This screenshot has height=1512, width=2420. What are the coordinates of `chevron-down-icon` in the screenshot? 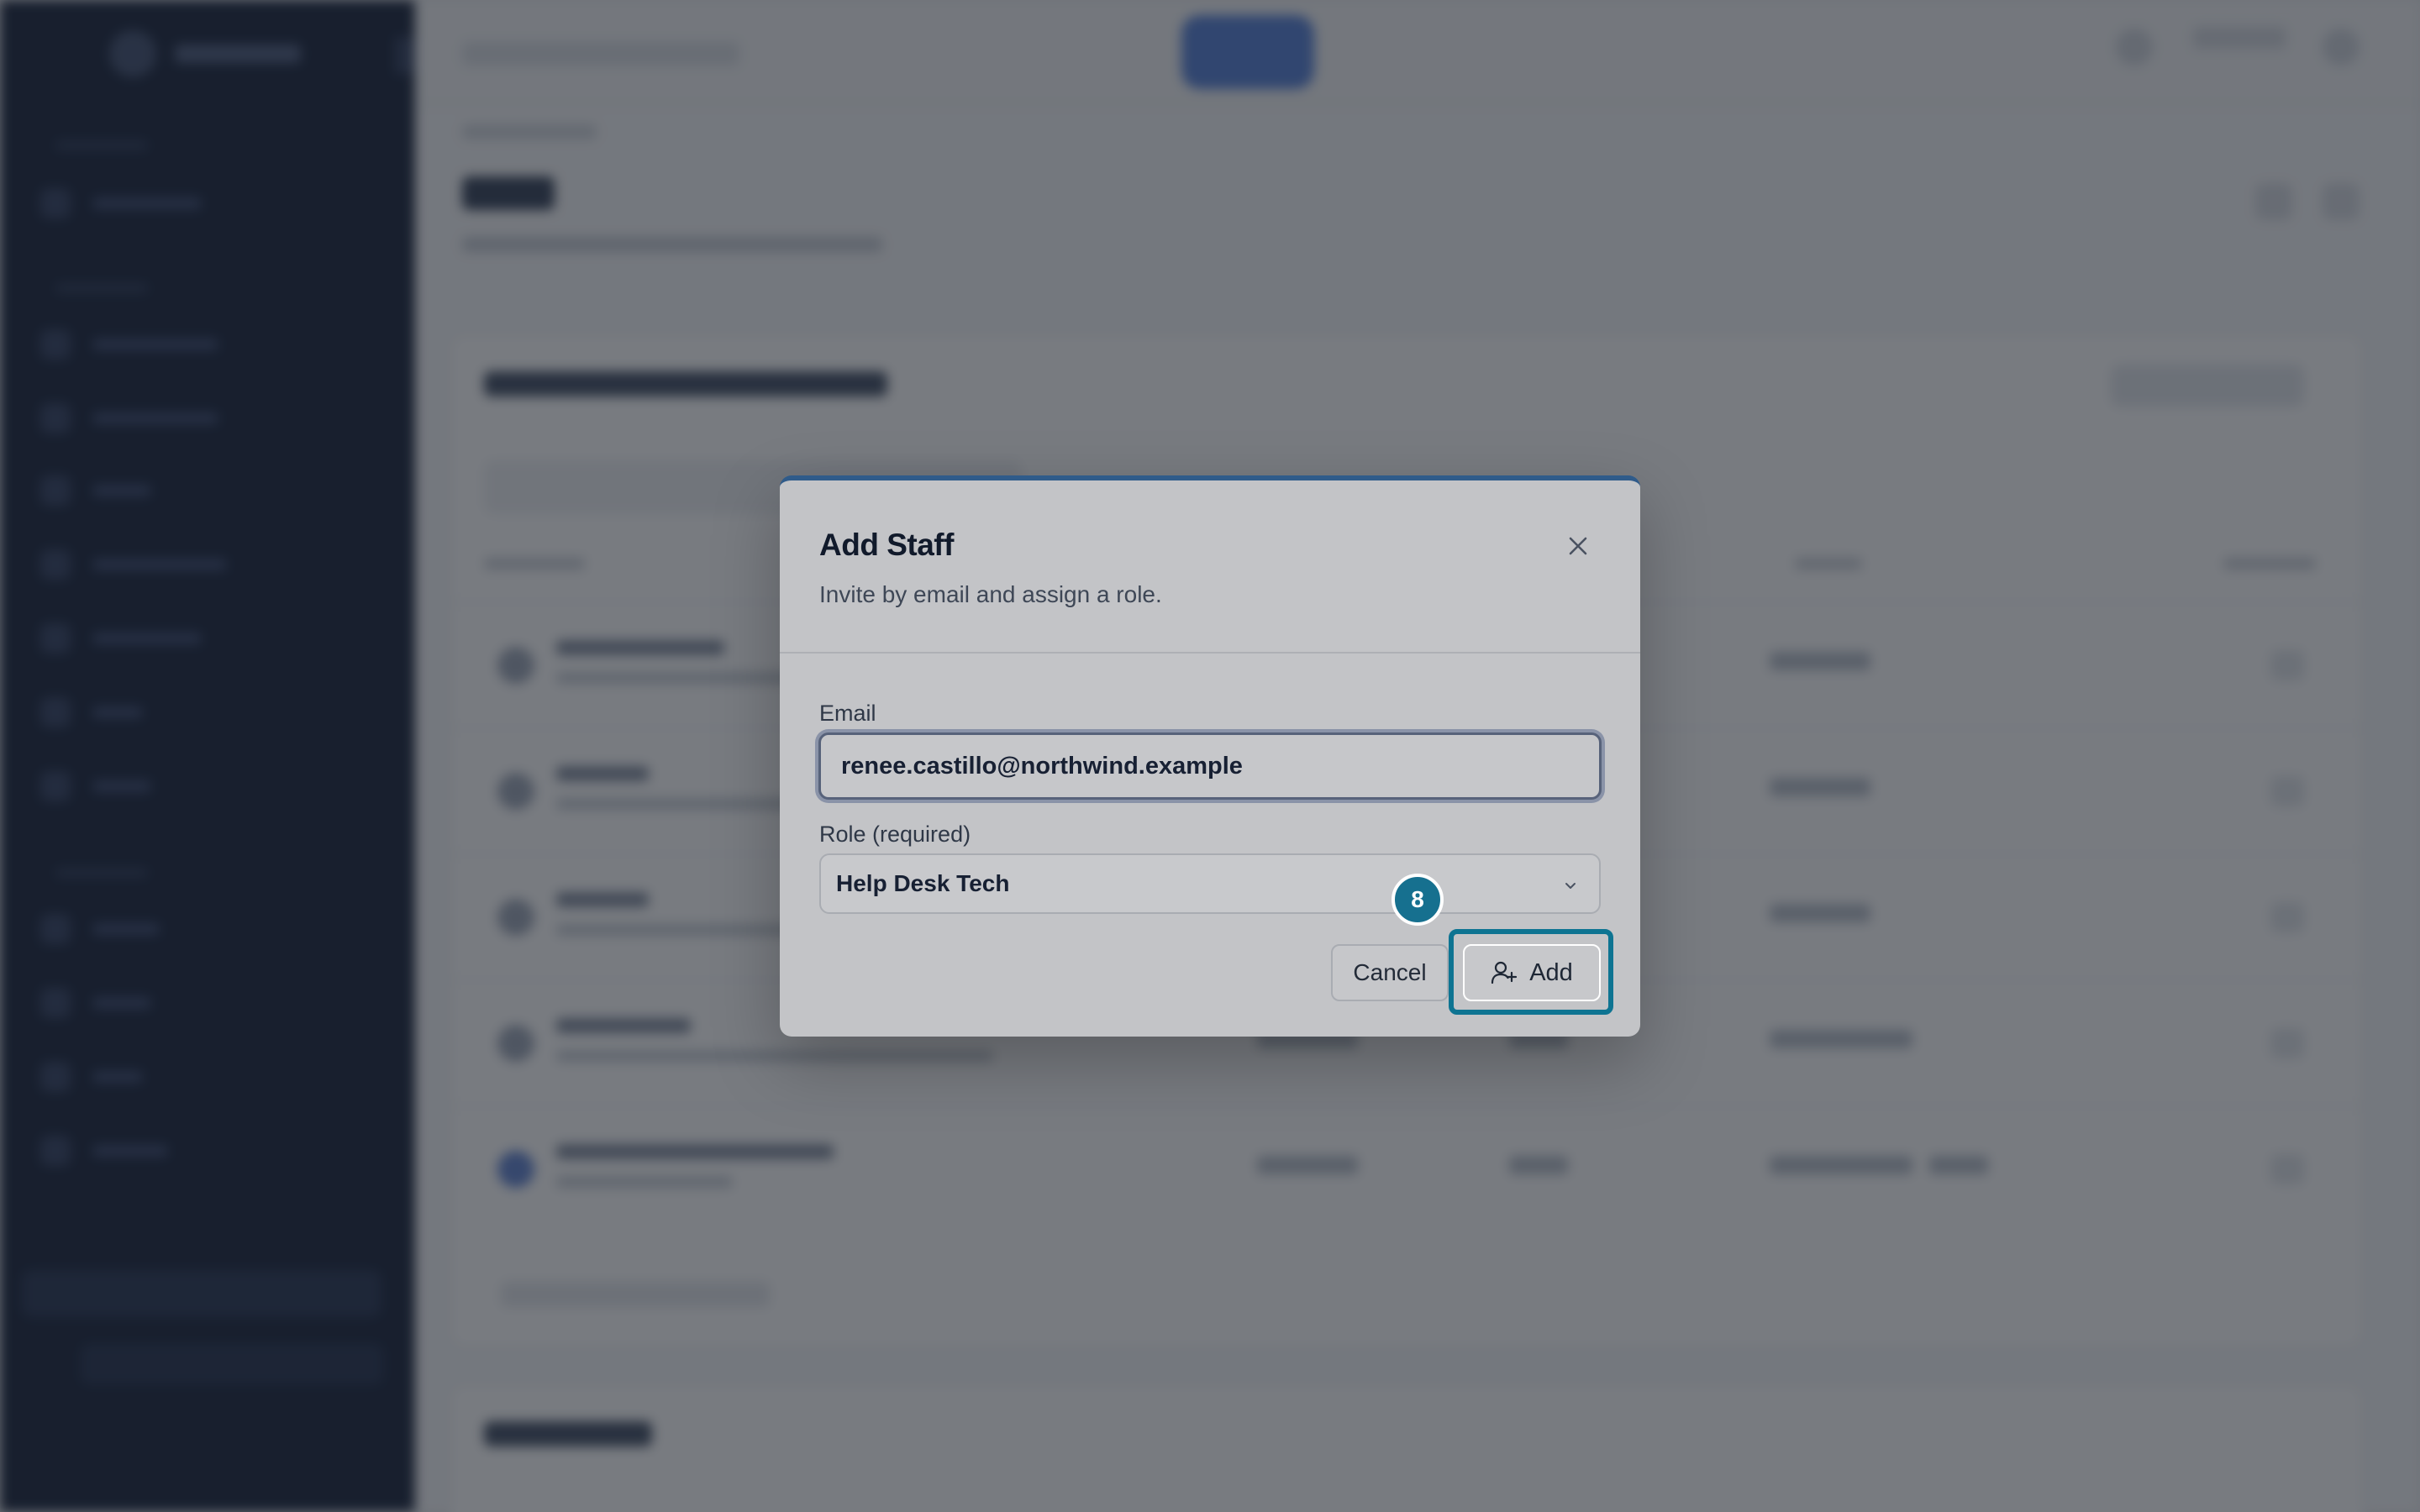 It's located at (1570, 886).